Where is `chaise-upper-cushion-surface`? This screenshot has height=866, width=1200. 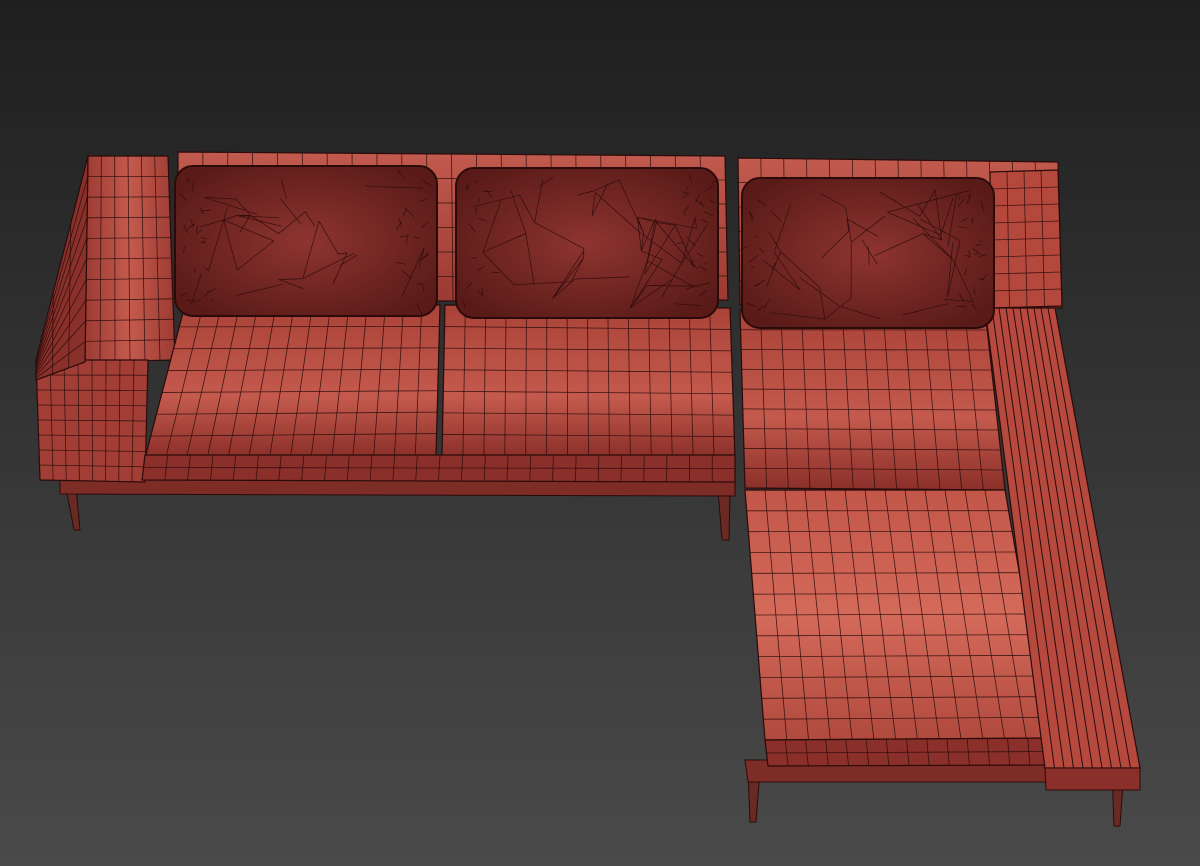
chaise-upper-cushion-surface is located at coordinates (872, 400).